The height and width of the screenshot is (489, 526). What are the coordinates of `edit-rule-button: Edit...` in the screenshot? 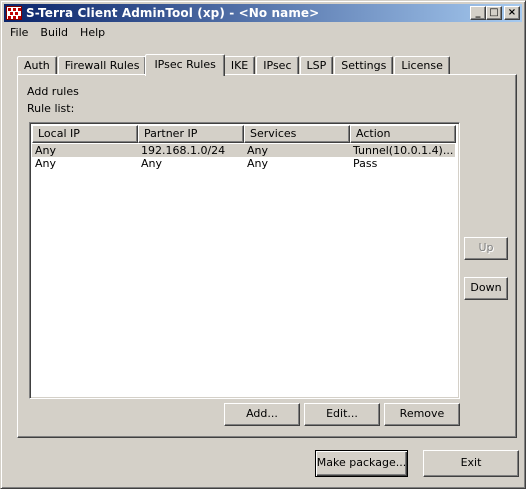 It's located at (342, 414).